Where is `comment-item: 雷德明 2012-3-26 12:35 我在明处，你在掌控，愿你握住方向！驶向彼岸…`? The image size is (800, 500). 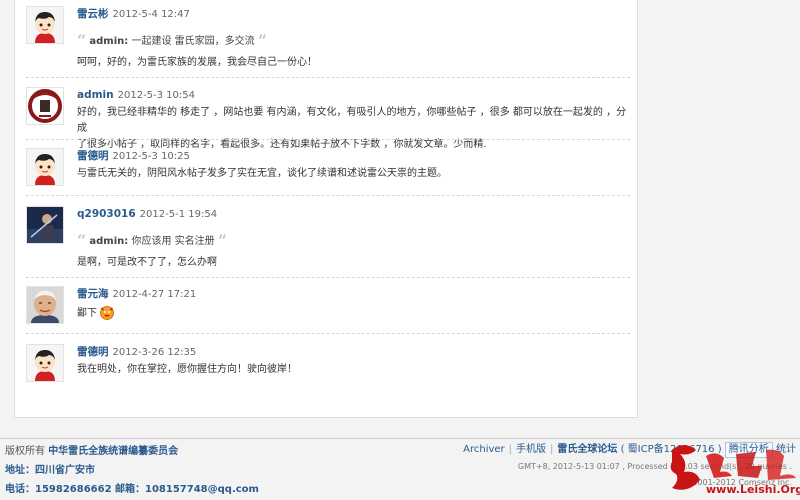
comment-item: 雷德明 2012-3-26 12:35 我在明处，你在掌控，愿你握住方向！驶向彼岸… is located at coordinates (328, 368).